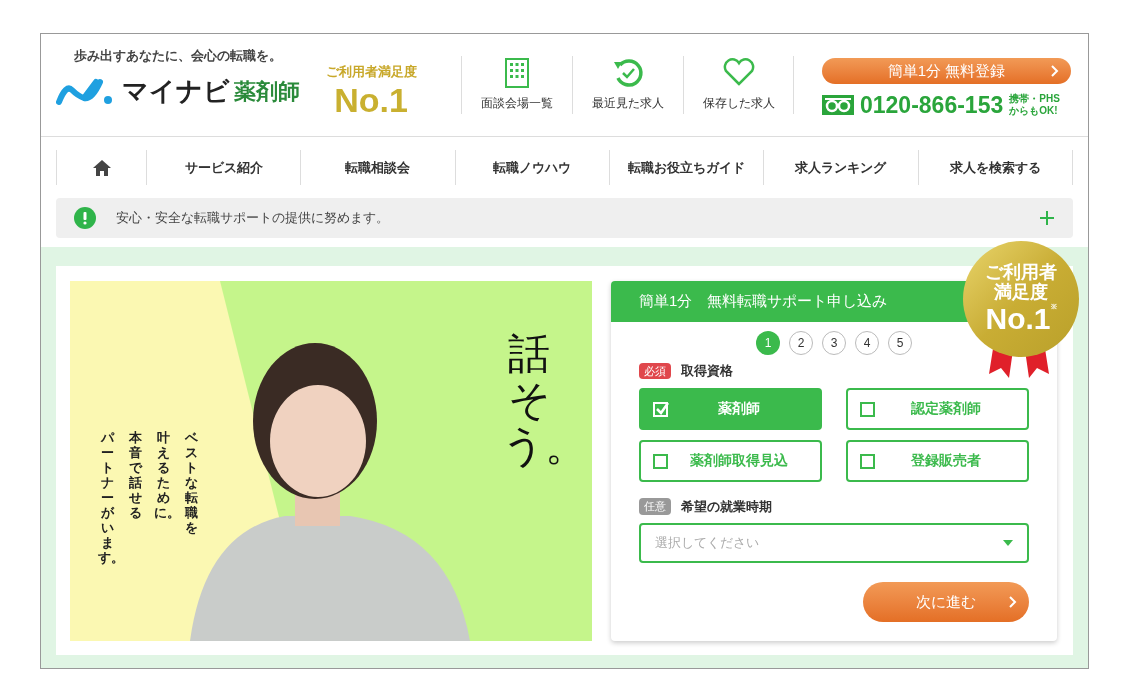 This screenshot has height=700, width=1130. Describe the element at coordinates (252, 218) in the screenshot. I see `notice-text: 安心・安全な転職サポートの提供に努めます。` at that location.